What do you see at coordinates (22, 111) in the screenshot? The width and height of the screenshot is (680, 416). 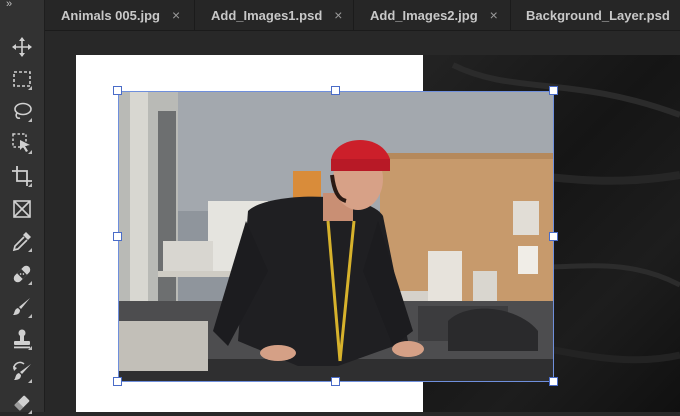 I see `lasso-tool-button` at bounding box center [22, 111].